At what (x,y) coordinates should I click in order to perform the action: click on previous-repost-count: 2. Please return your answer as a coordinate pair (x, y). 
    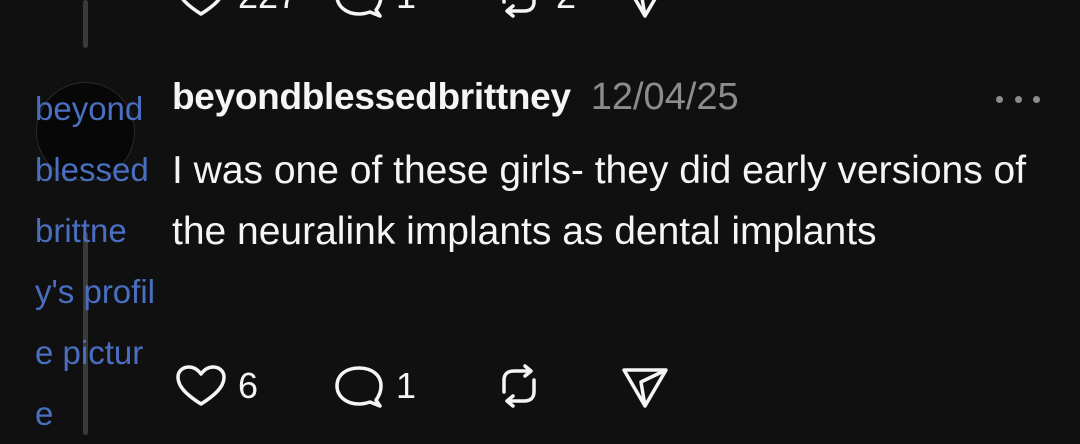
    Looking at the image, I should click on (566, 8).